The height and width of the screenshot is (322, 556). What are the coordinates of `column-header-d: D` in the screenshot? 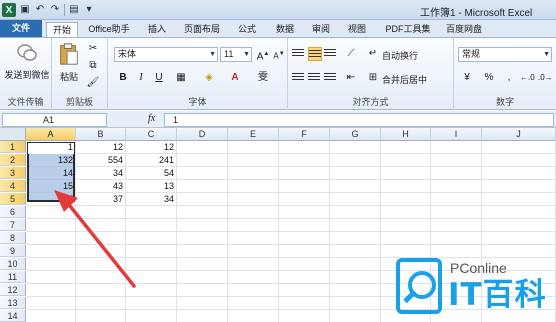 It's located at (202, 134).